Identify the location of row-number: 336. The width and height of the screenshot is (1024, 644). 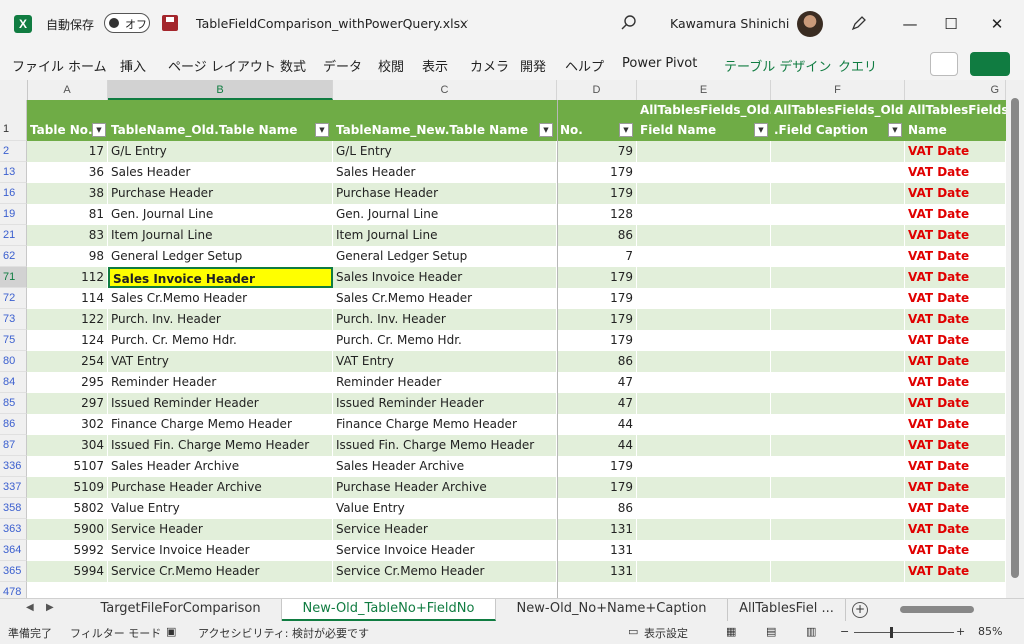
(13, 466).